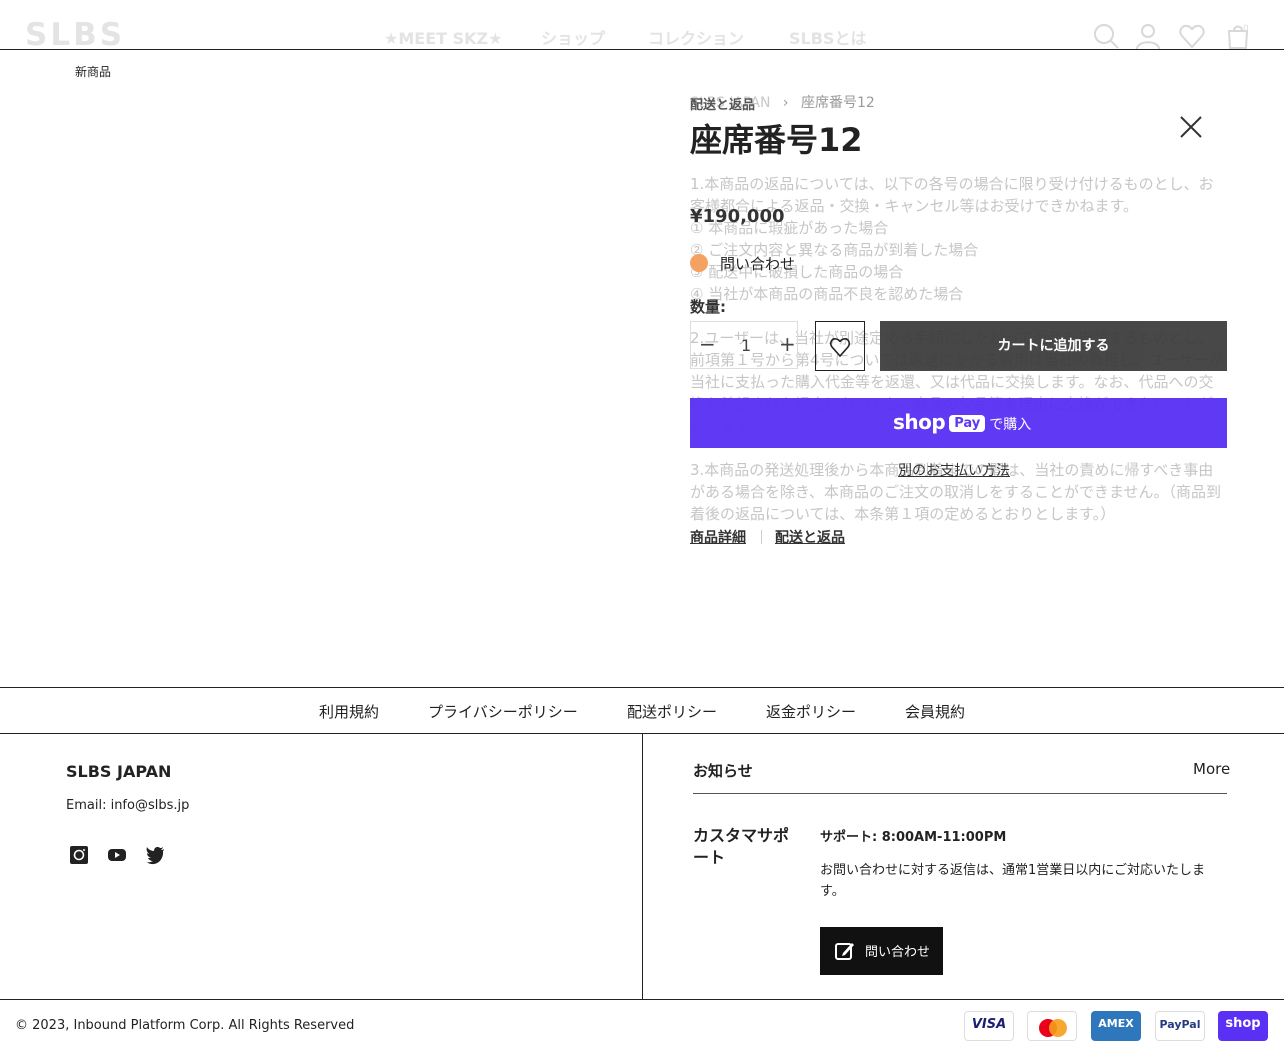 This screenshot has height=1041, width=1284. I want to click on contact-button: 問い合わせ, so click(881, 951).